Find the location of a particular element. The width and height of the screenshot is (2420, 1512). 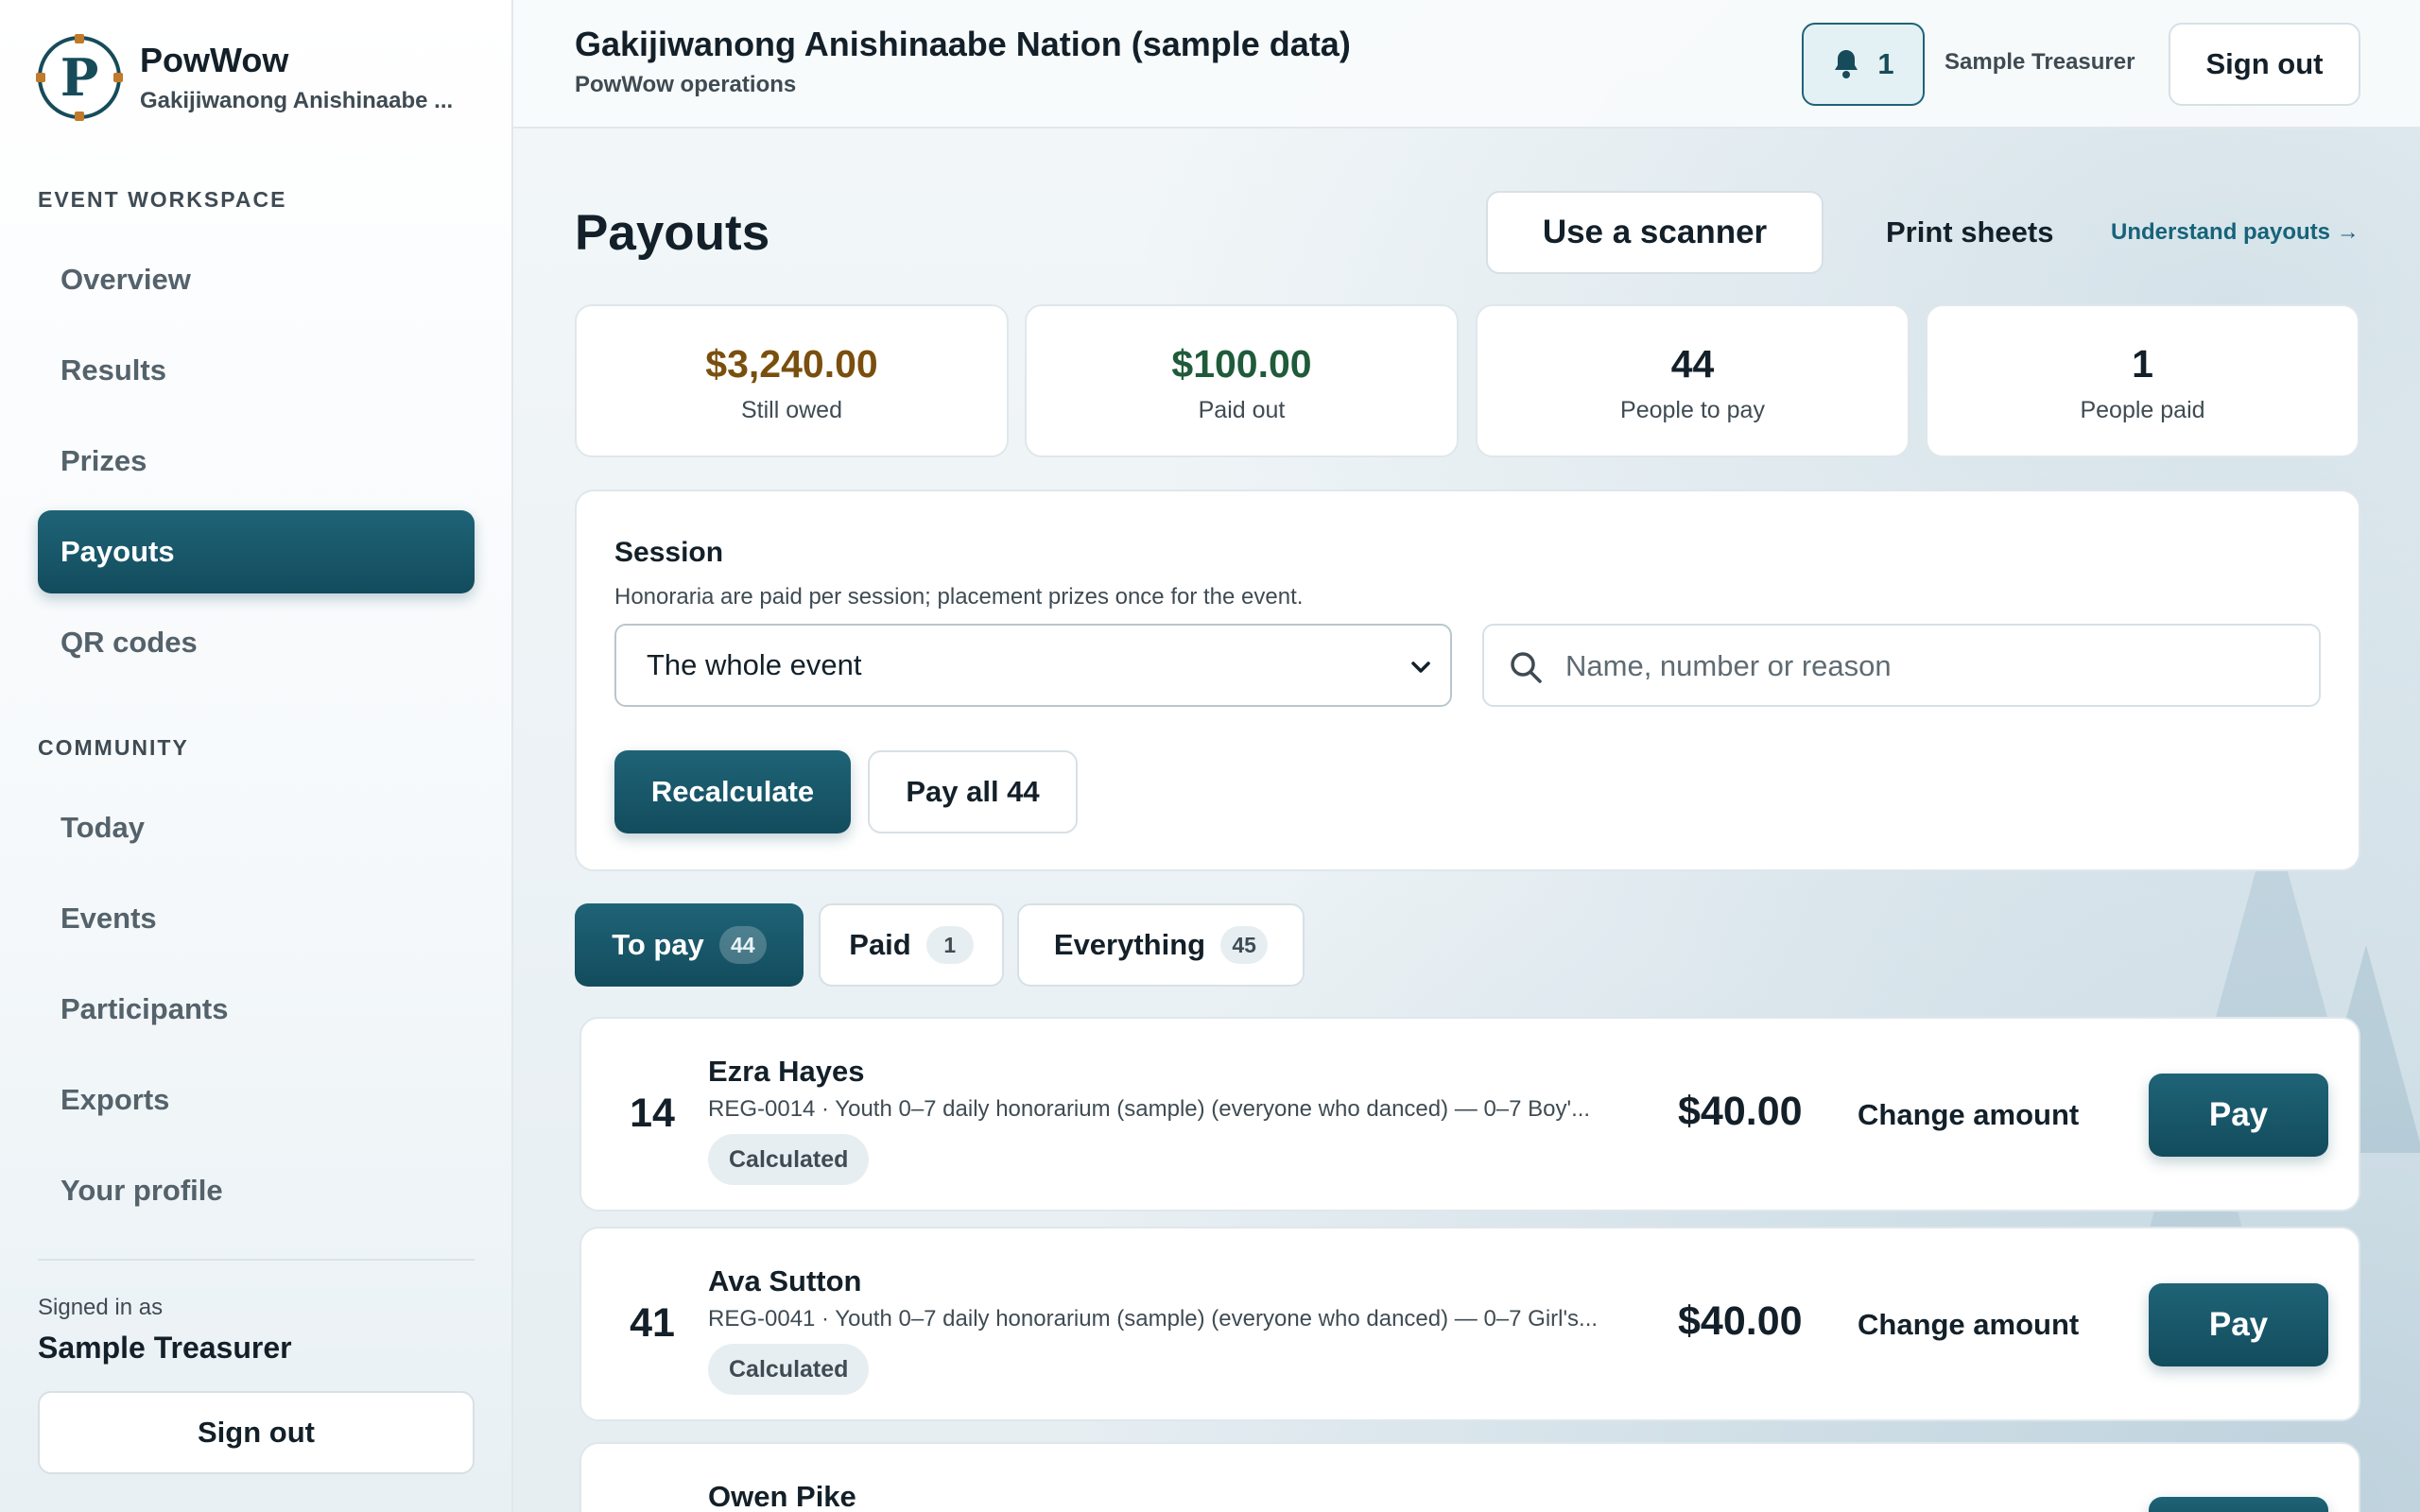

pay-button is located at coordinates (2238, 1504).